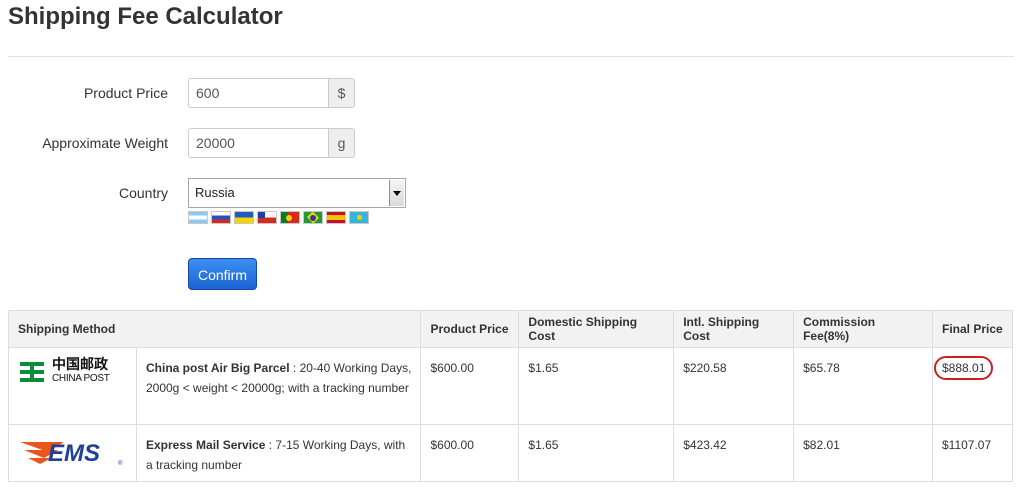 This screenshot has width=1022, height=490. Describe the element at coordinates (511, 56) in the screenshot. I see `title-divider` at that location.